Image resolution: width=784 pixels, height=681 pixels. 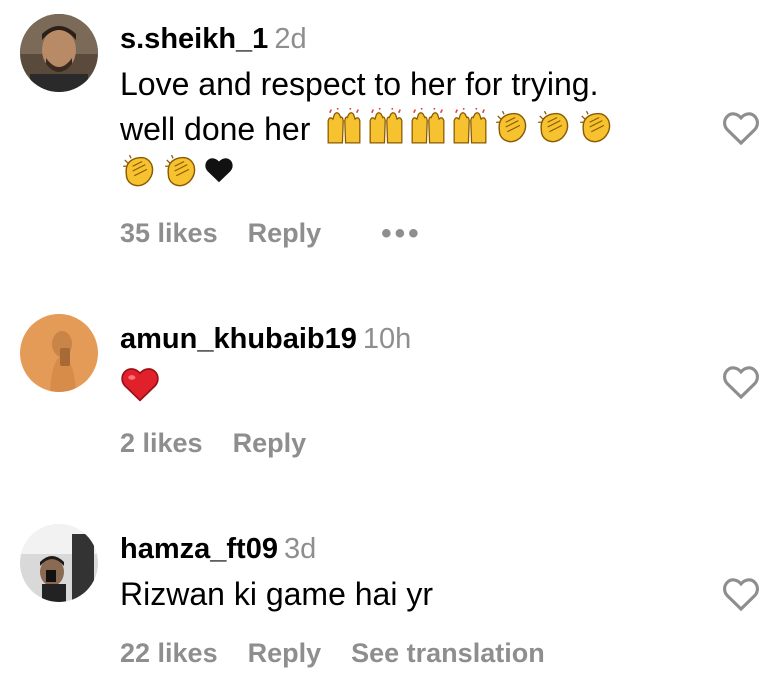 I want to click on red-heart-icon, so click(x=140, y=385).